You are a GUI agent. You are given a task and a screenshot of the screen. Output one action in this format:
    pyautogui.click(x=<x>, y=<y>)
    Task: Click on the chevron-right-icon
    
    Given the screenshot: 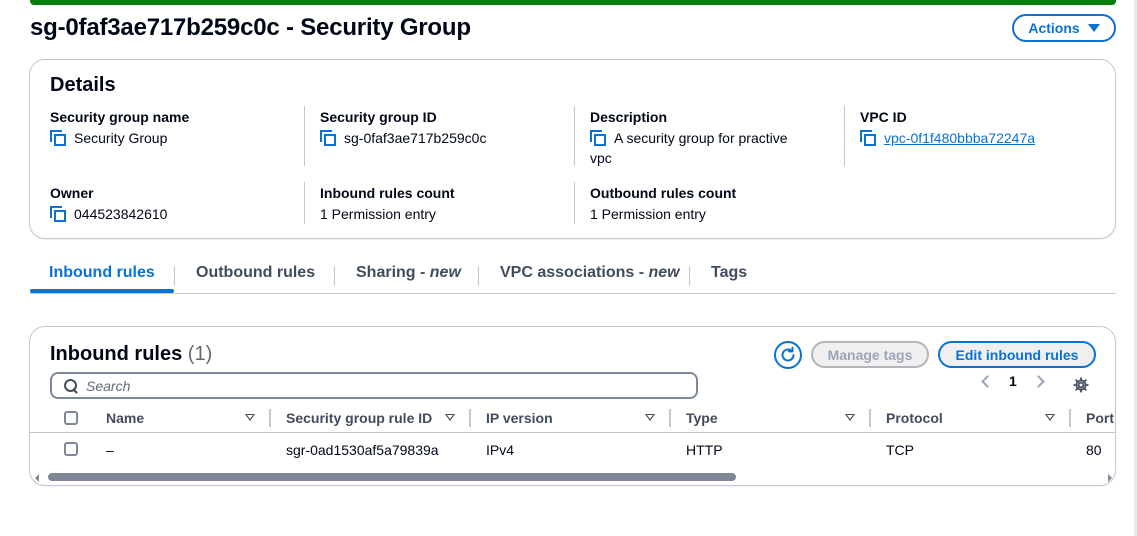 What is the action you would take?
    pyautogui.click(x=1038, y=381)
    